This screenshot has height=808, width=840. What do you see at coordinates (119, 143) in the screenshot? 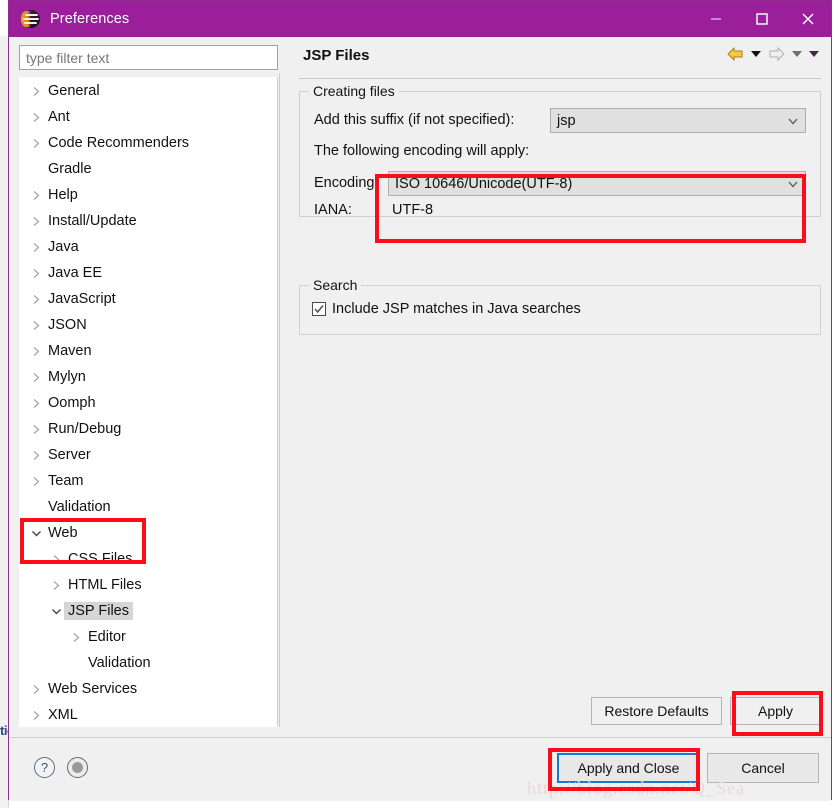
I see `sidebar-item-label: Code Recommenders` at bounding box center [119, 143].